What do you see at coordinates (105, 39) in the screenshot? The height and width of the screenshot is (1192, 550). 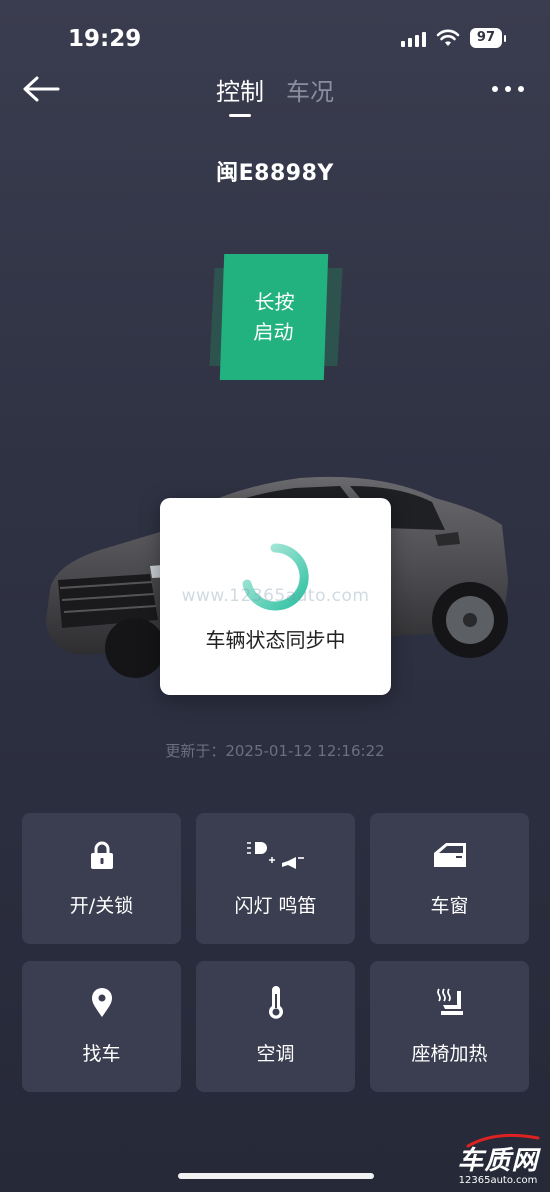 I see `status-time: 19:29` at bounding box center [105, 39].